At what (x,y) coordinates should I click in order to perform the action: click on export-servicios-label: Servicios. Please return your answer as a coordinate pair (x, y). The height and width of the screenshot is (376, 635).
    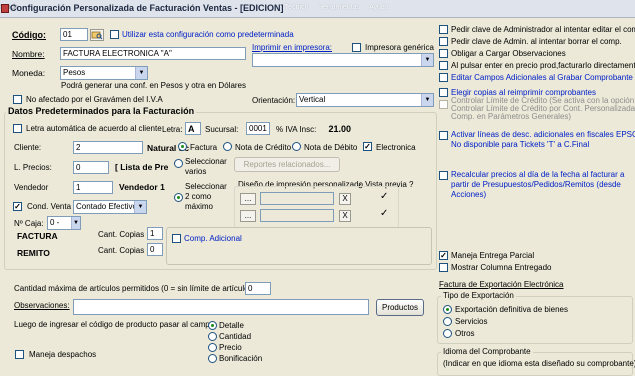
    Looking at the image, I should click on (471, 321).